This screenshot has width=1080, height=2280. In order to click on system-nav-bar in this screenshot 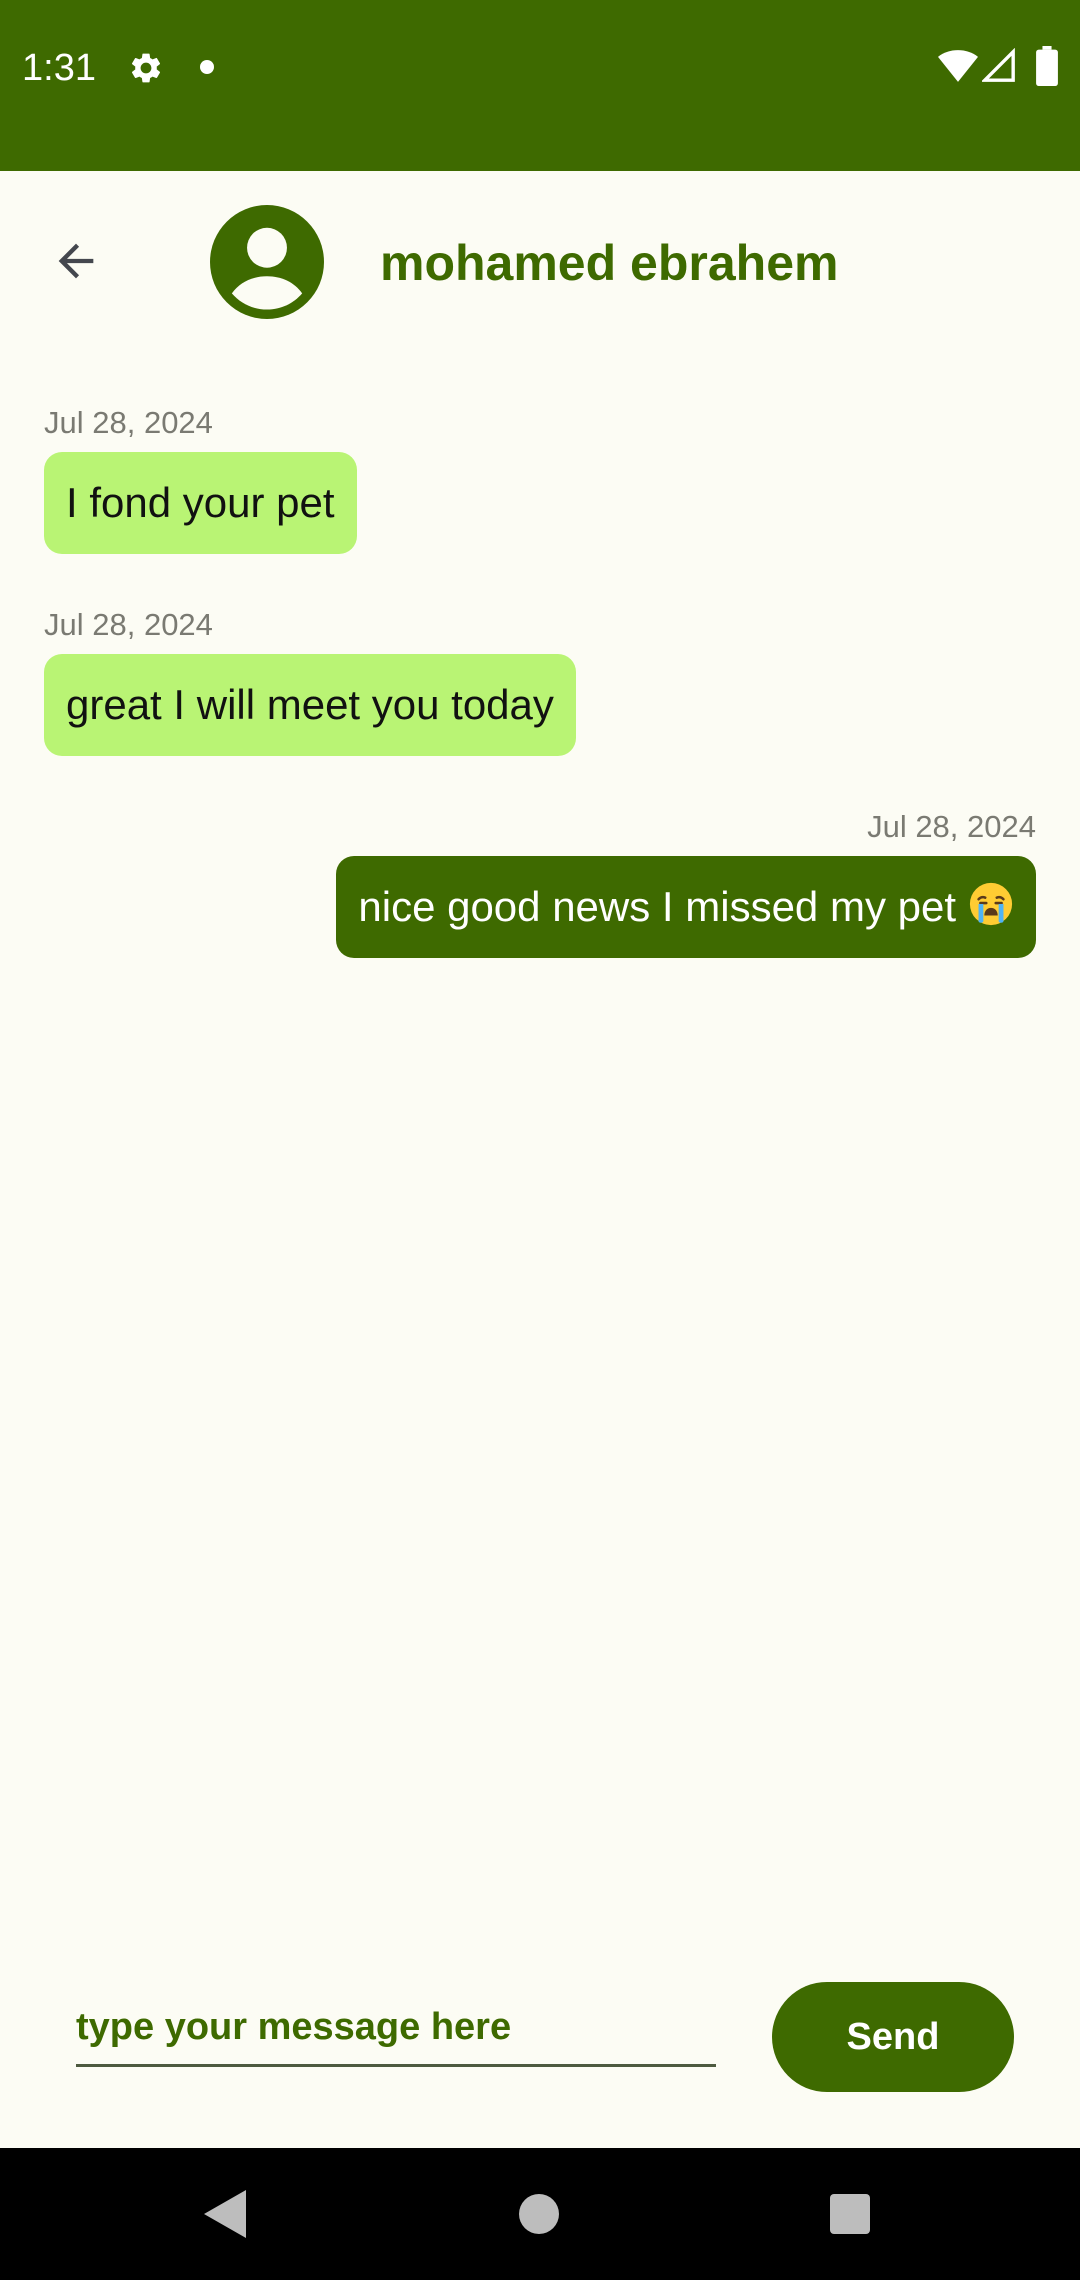, I will do `click(540, 2214)`.